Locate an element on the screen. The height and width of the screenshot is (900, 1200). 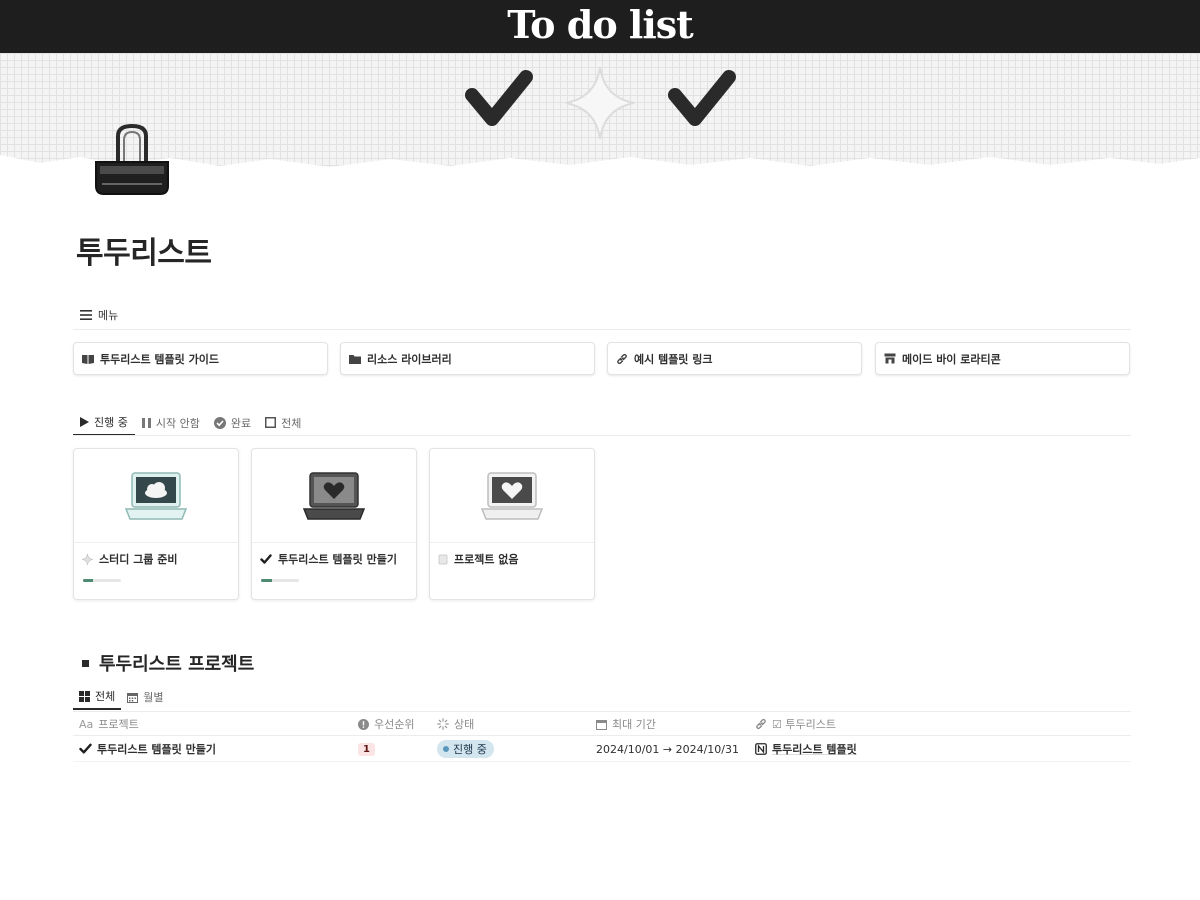
status-icon is located at coordinates (443, 724).